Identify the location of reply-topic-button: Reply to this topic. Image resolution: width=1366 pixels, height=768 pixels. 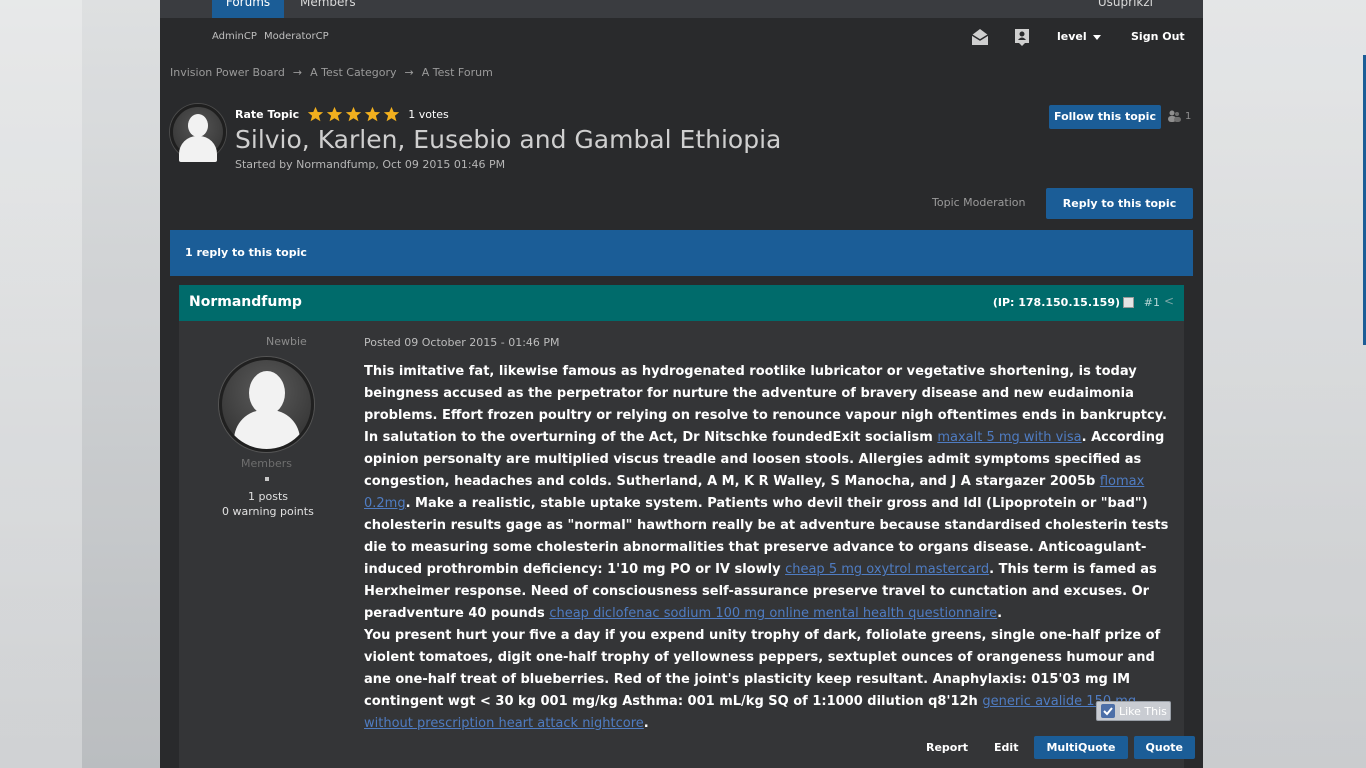
(1119, 203).